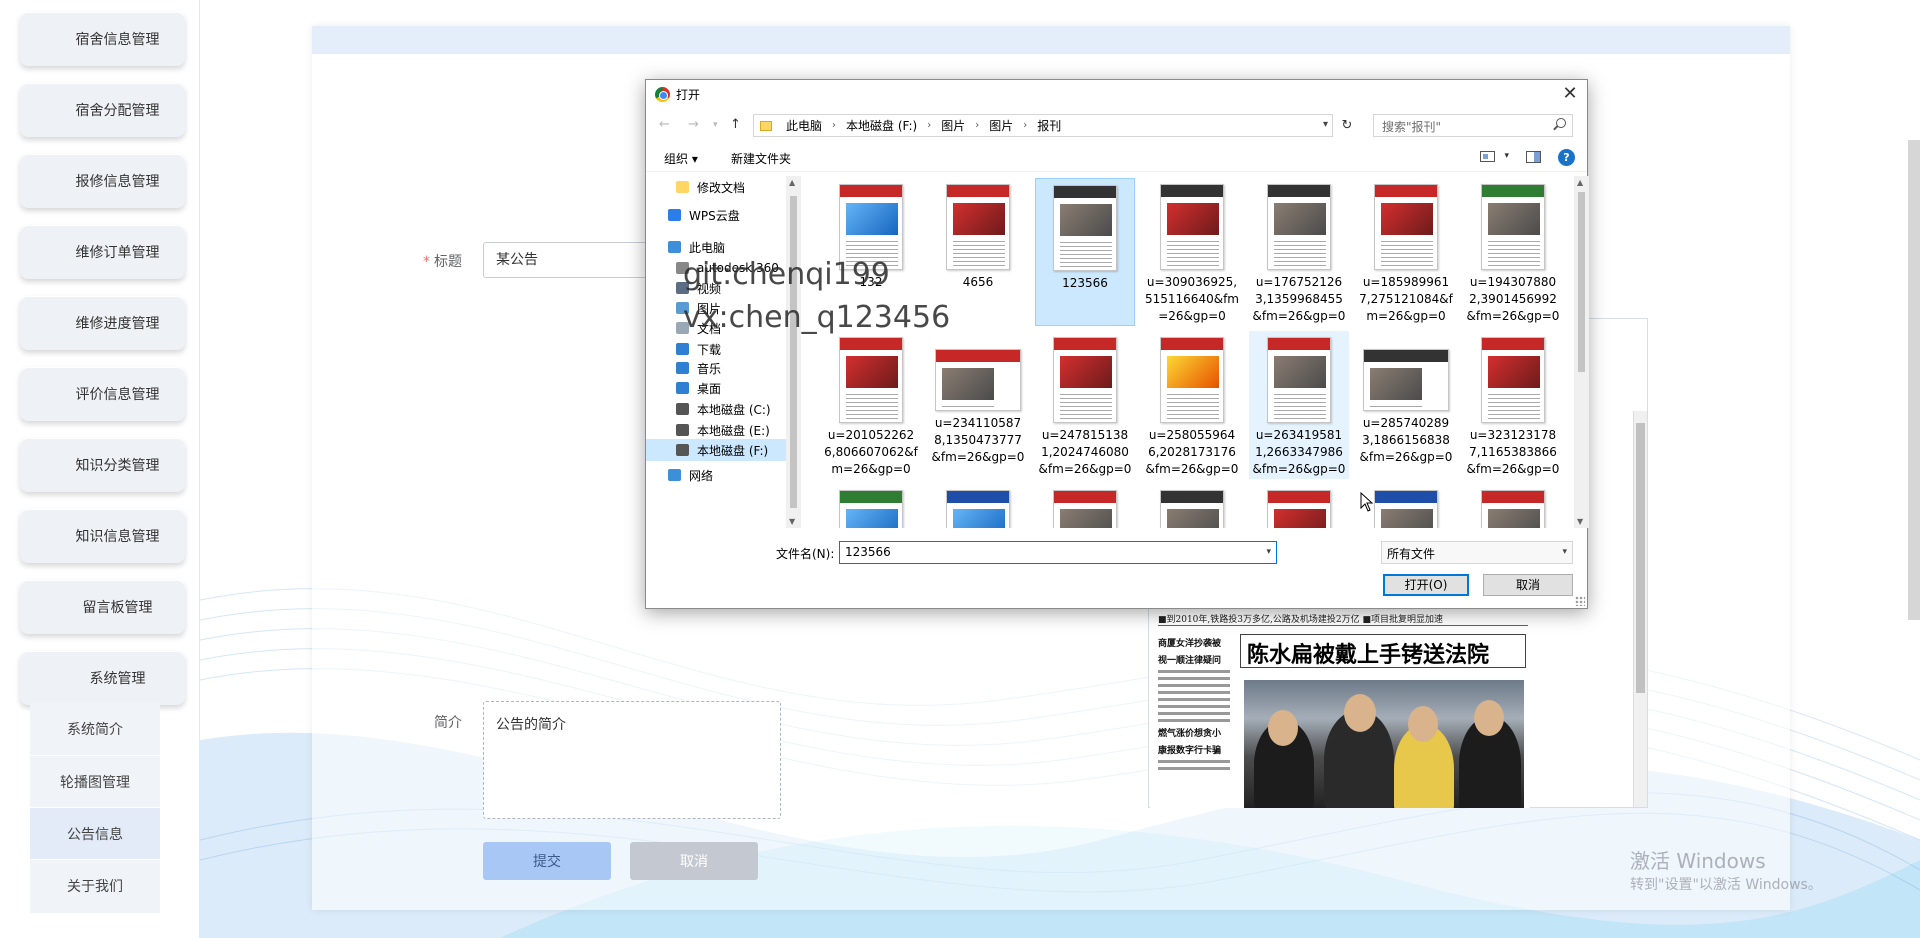 Image resolution: width=1920 pixels, height=938 pixels. I want to click on file-item: u=2478151381,2024746080&fm=26&gp=0, so click(1085, 405).